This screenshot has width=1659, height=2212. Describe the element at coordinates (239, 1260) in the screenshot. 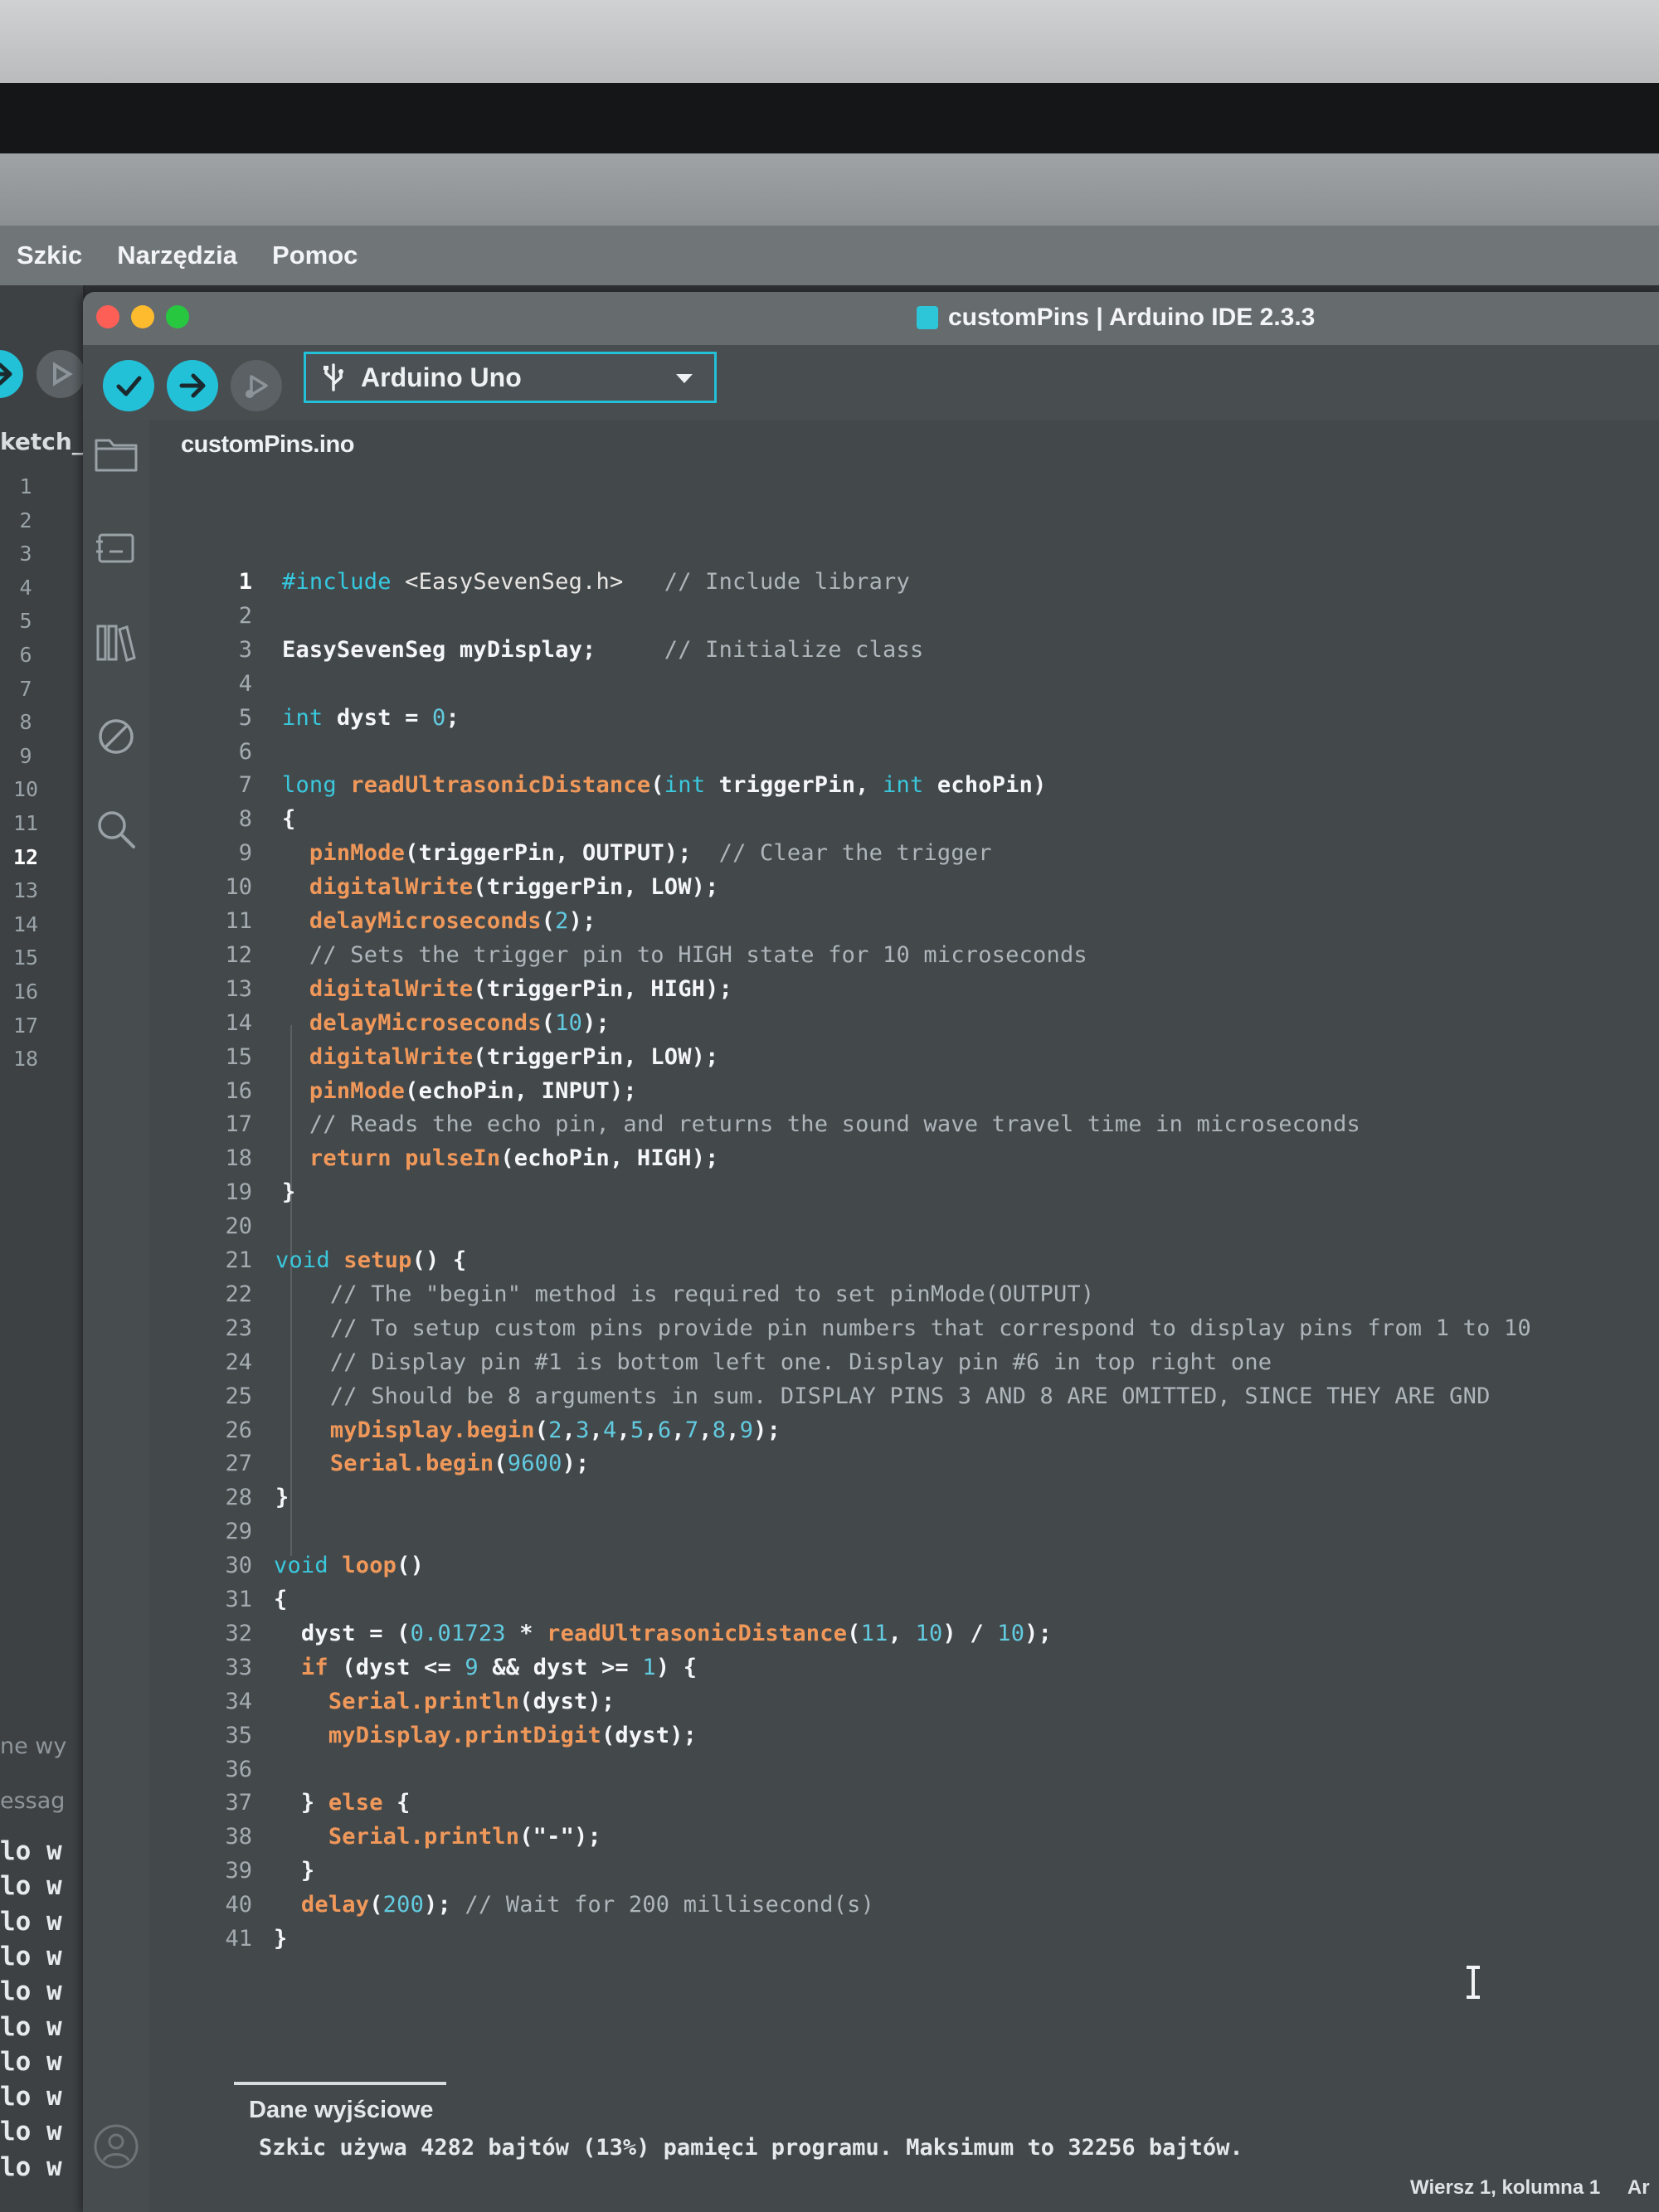

I see `line-number: 21` at that location.